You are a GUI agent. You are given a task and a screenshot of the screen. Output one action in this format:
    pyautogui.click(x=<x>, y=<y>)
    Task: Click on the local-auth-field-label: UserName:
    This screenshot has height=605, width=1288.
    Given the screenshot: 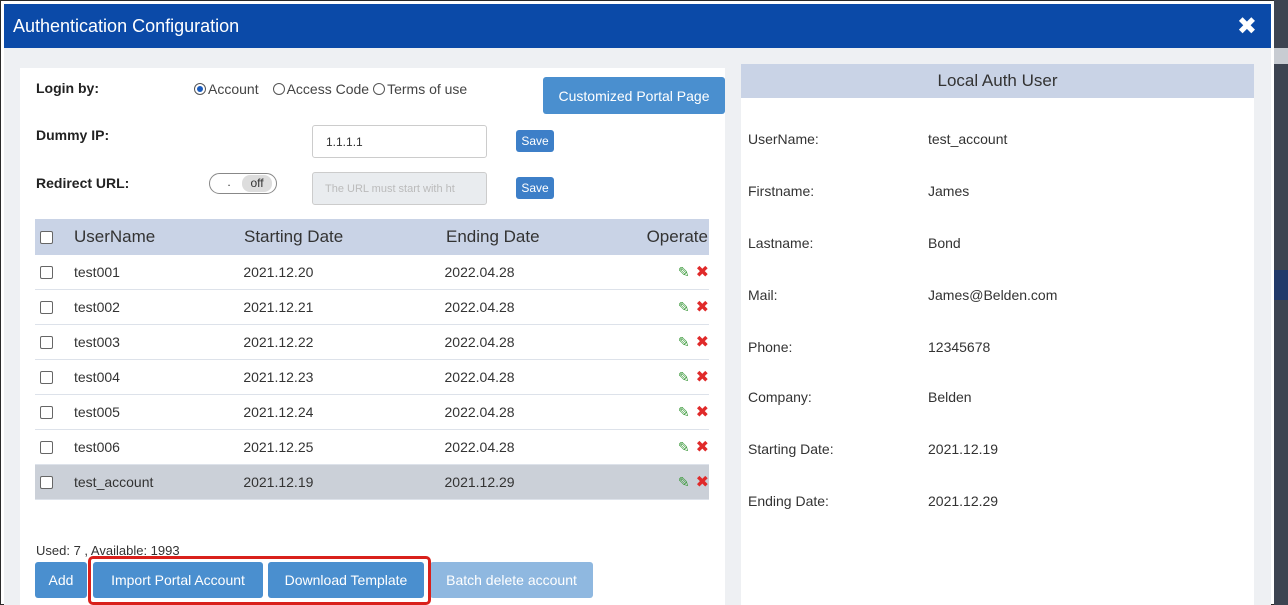 What is the action you would take?
    pyautogui.click(x=783, y=139)
    